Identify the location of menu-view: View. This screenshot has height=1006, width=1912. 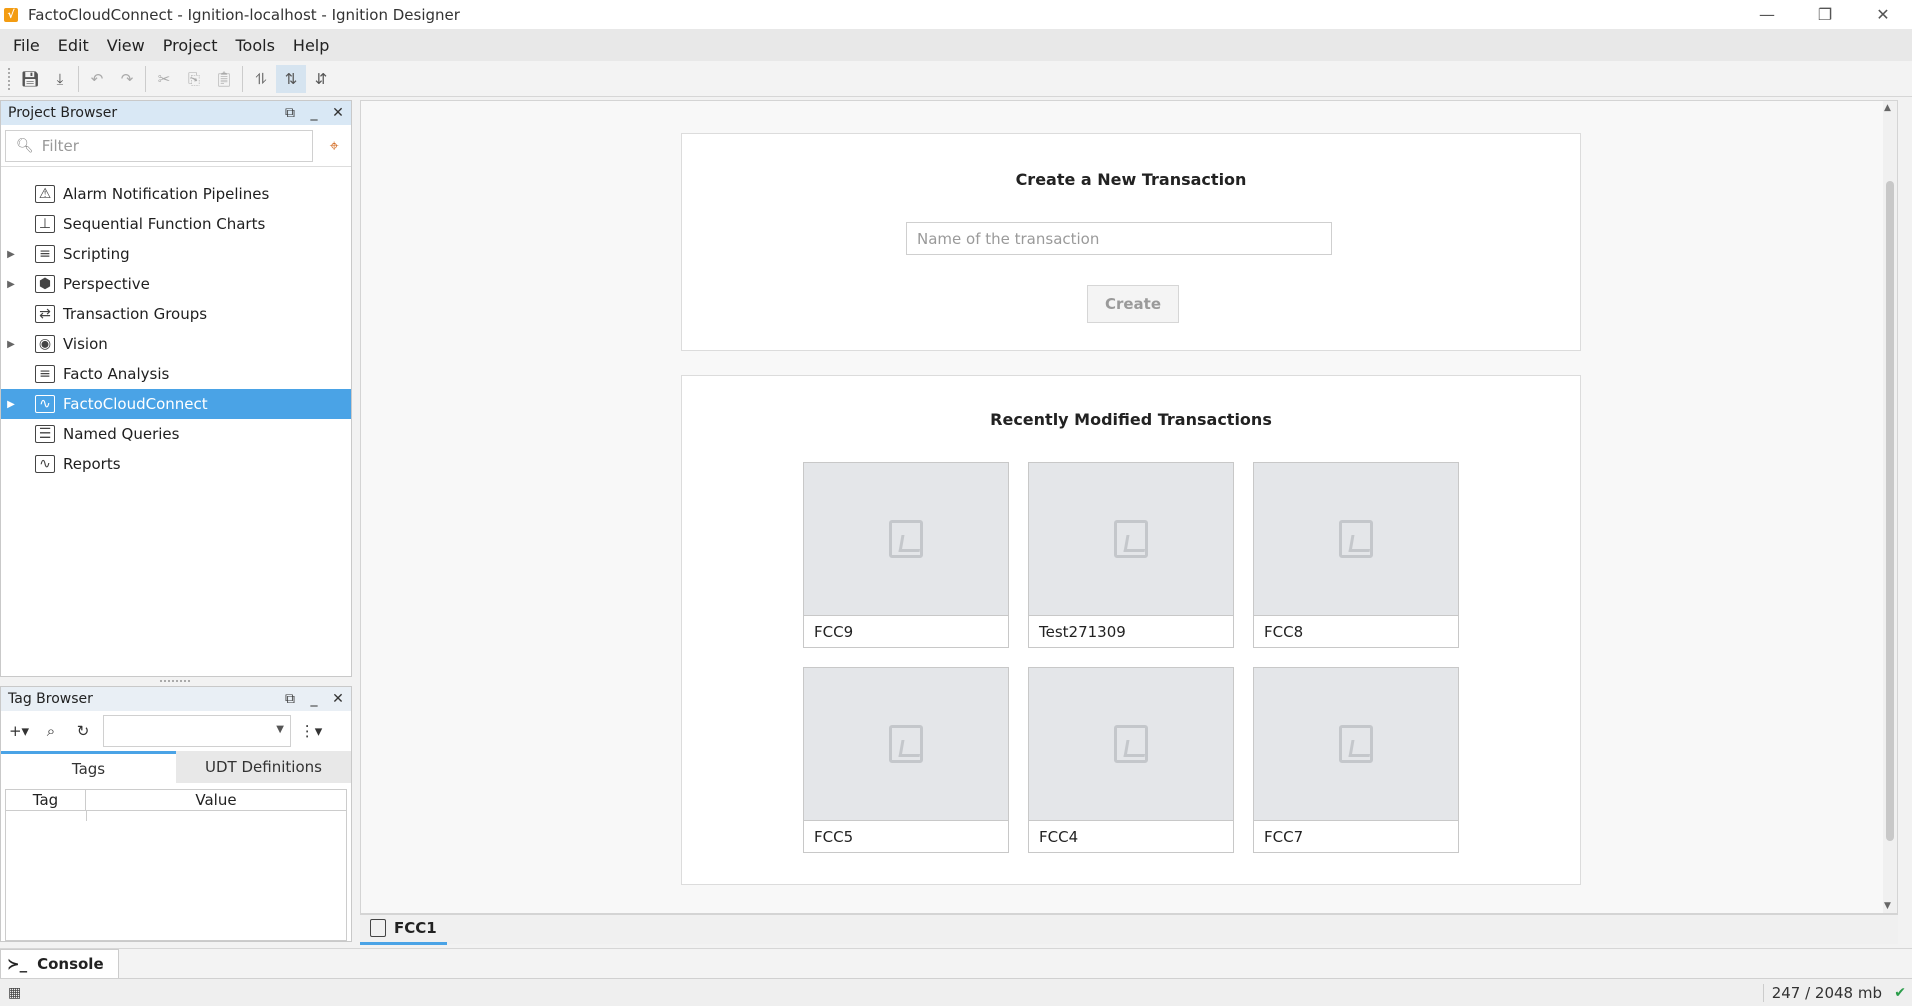
(126, 45).